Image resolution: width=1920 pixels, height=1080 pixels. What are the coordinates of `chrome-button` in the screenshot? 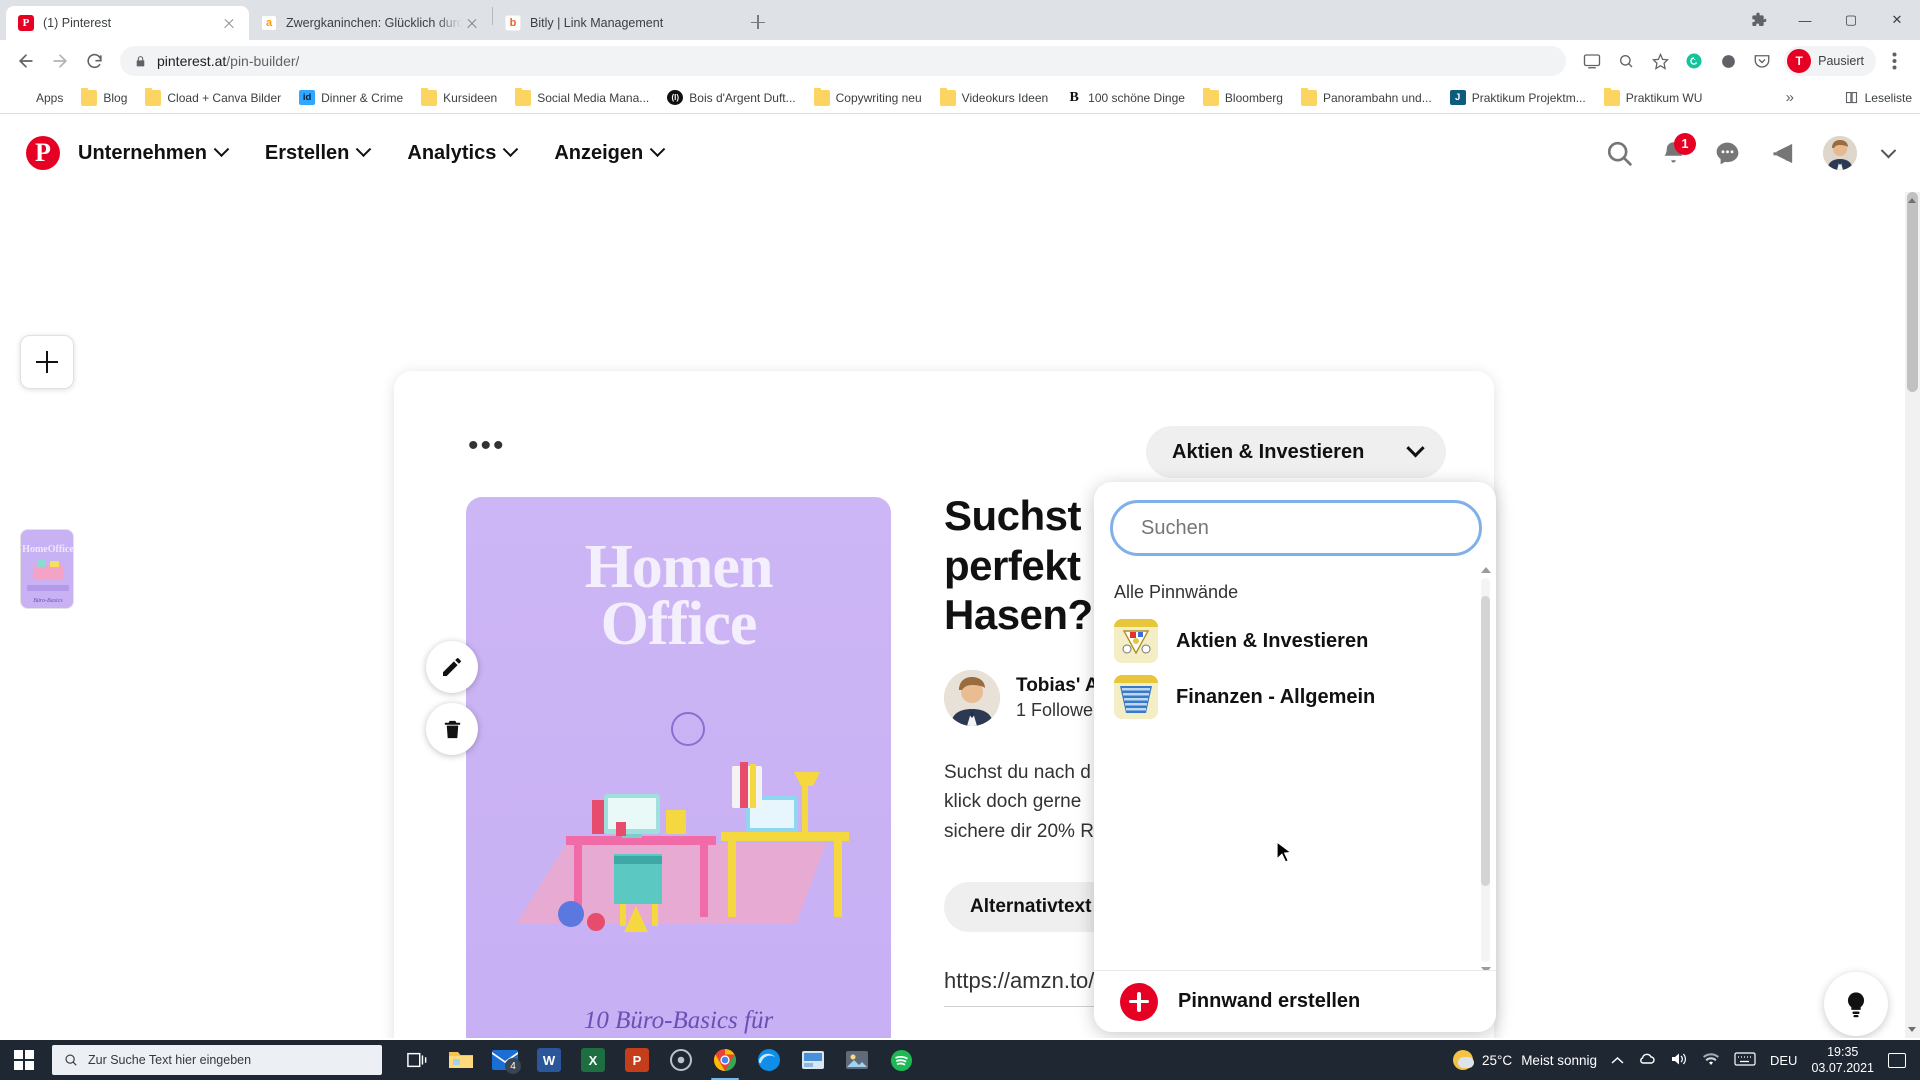 It's located at (725, 1060).